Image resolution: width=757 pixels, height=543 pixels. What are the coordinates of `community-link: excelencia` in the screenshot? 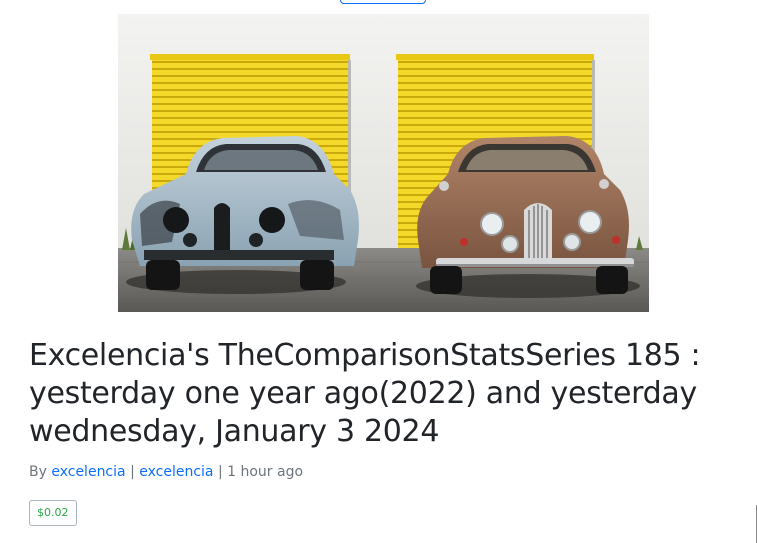 It's located at (176, 472).